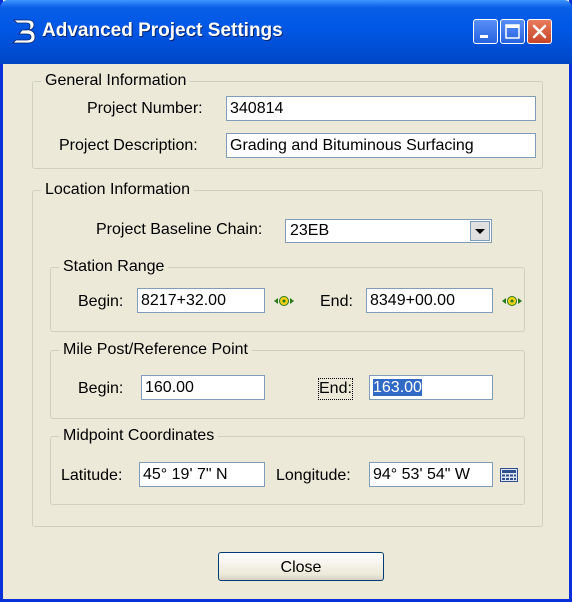 This screenshot has width=572, height=602. I want to click on dropdown-arrow-button, so click(480, 231).